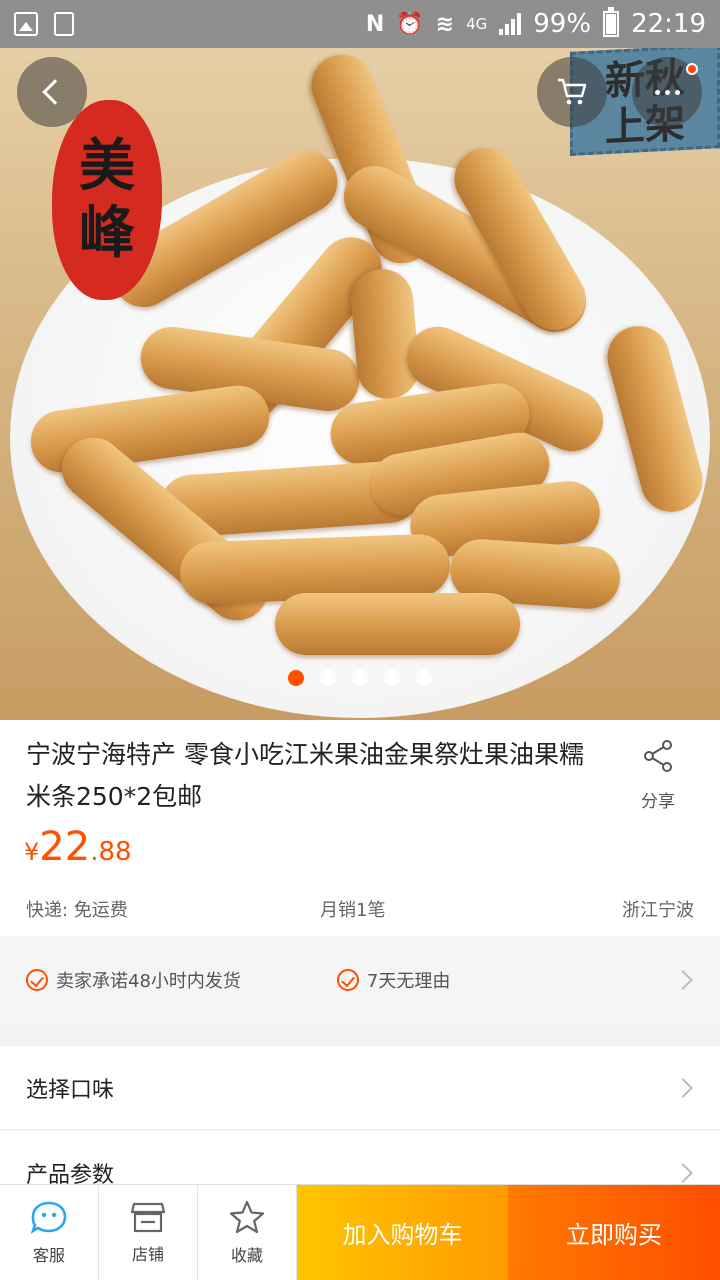  I want to click on brand-seal-logo: 美 峰, so click(107, 200).